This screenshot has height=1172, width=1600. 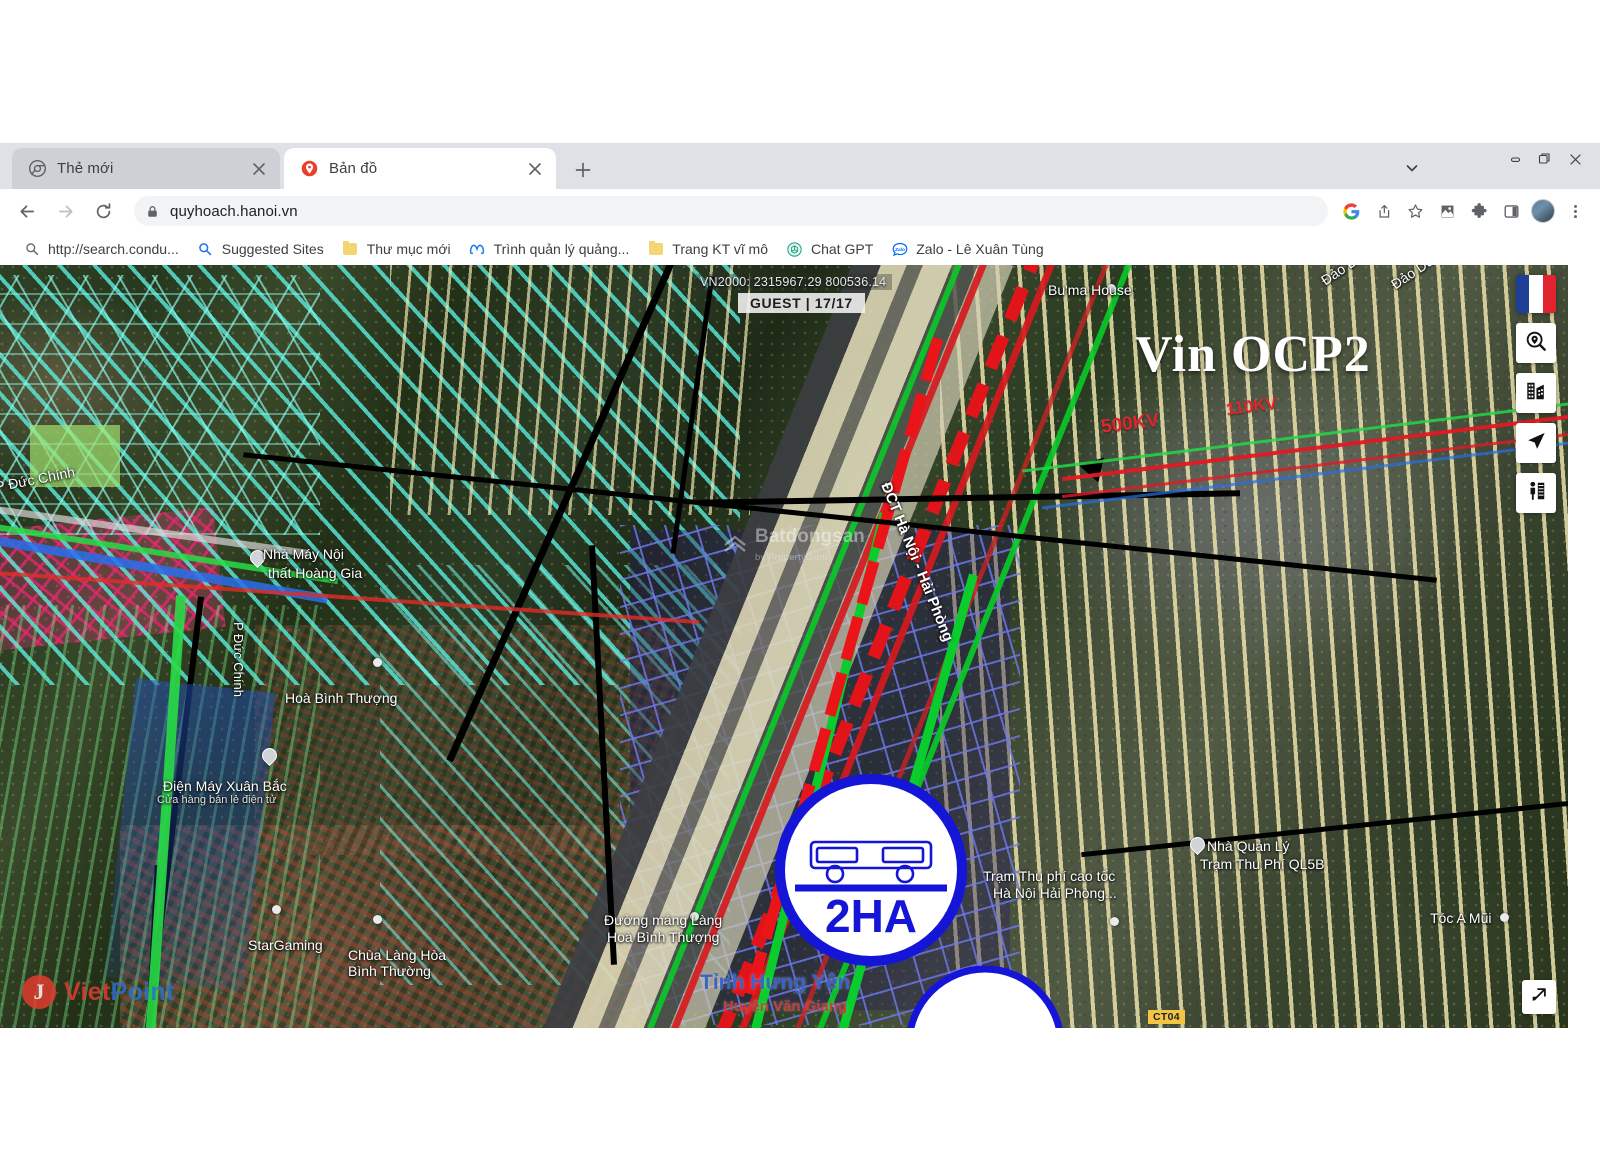 I want to click on chrome-icon, so click(x=37, y=169).